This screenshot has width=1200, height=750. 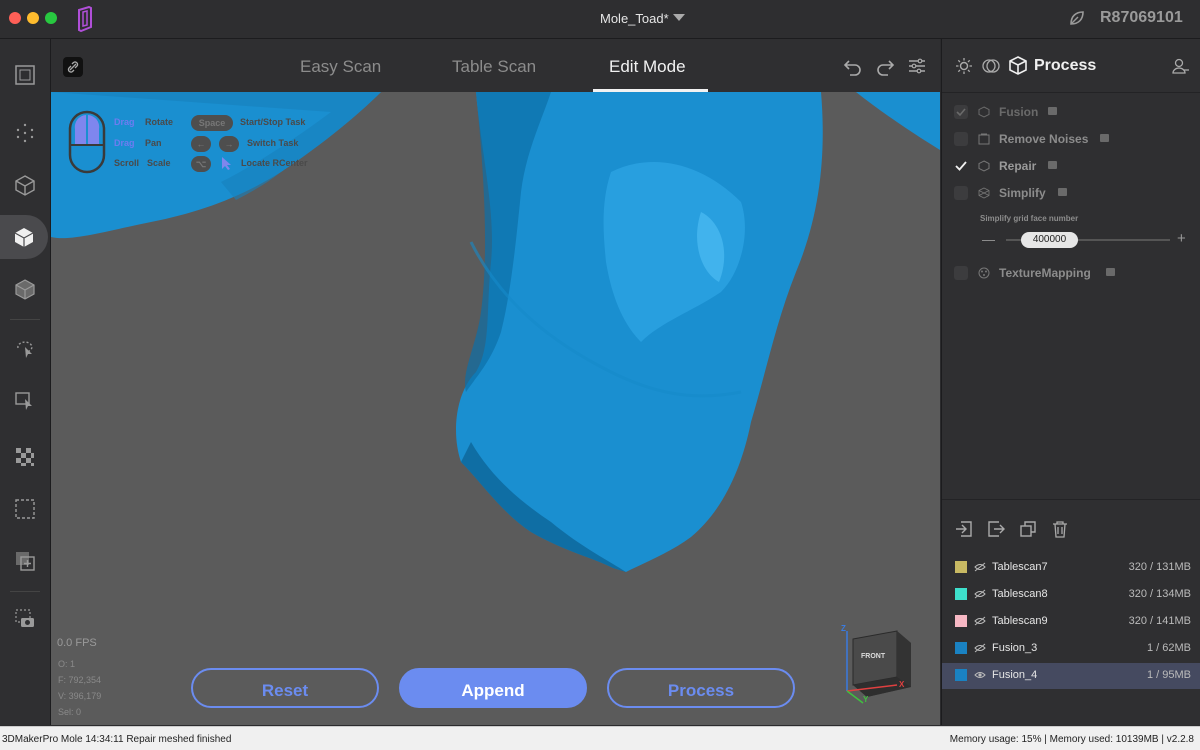 What do you see at coordinates (25, 561) in the screenshot?
I see `add-object-icon` at bounding box center [25, 561].